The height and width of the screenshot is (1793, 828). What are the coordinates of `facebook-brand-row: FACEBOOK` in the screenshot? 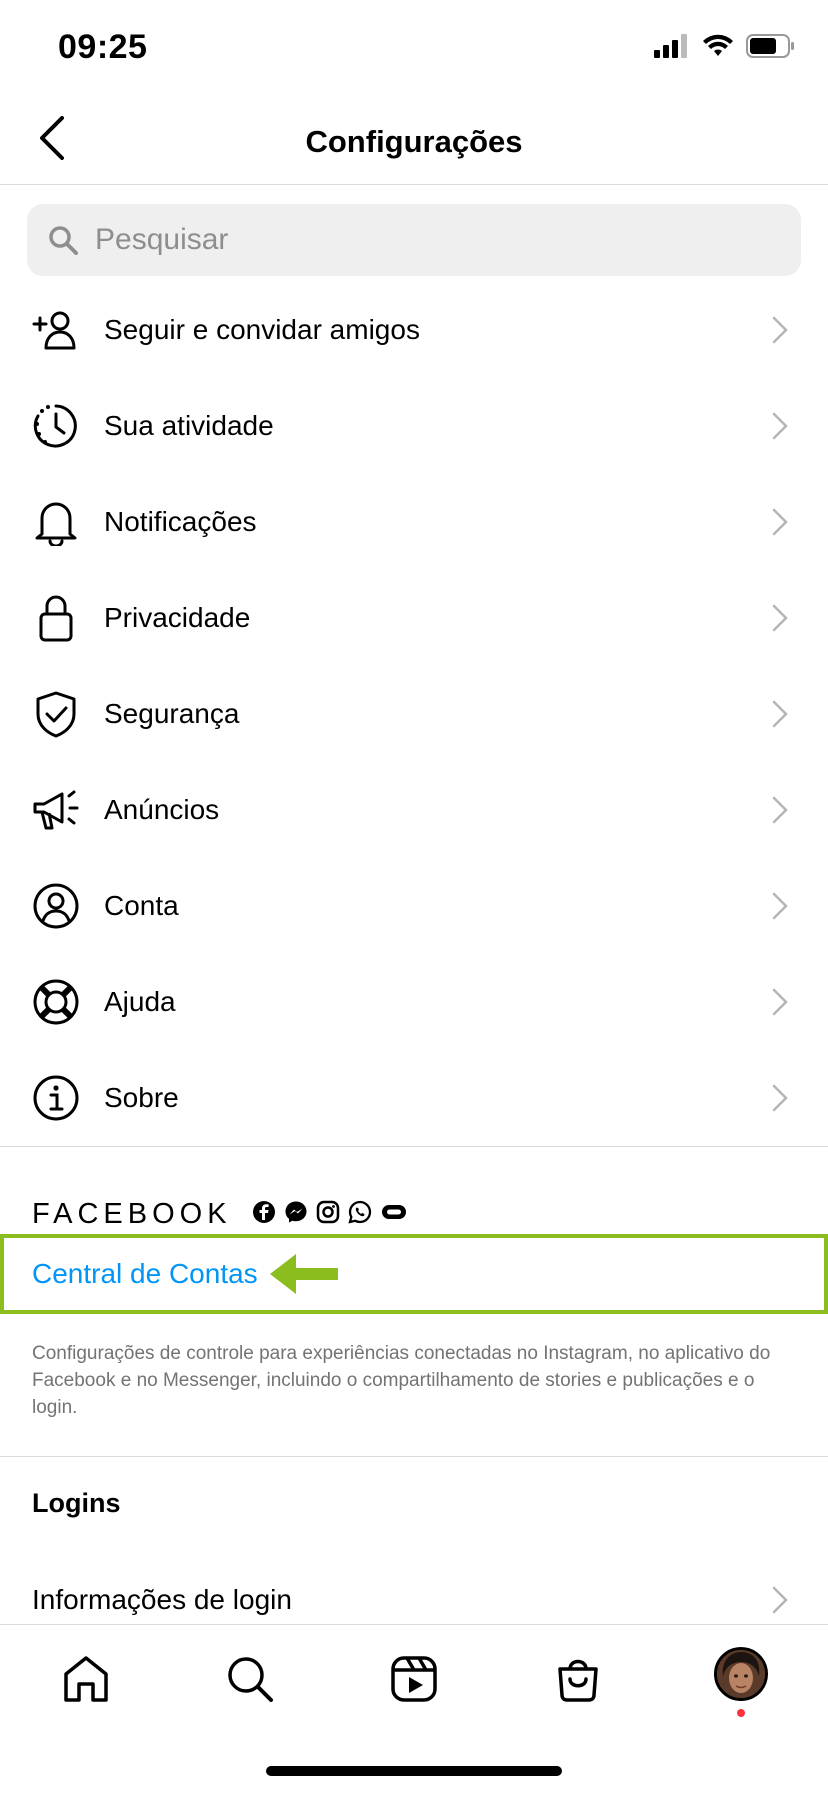 It's located at (220, 1214).